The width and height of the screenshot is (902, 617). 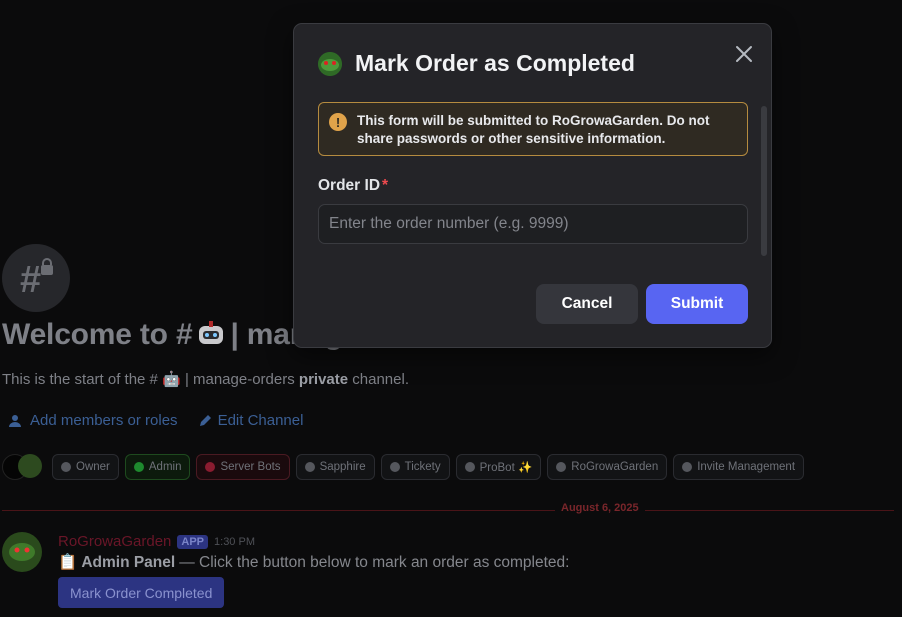 I want to click on modal-scrollbar, so click(x=764, y=181).